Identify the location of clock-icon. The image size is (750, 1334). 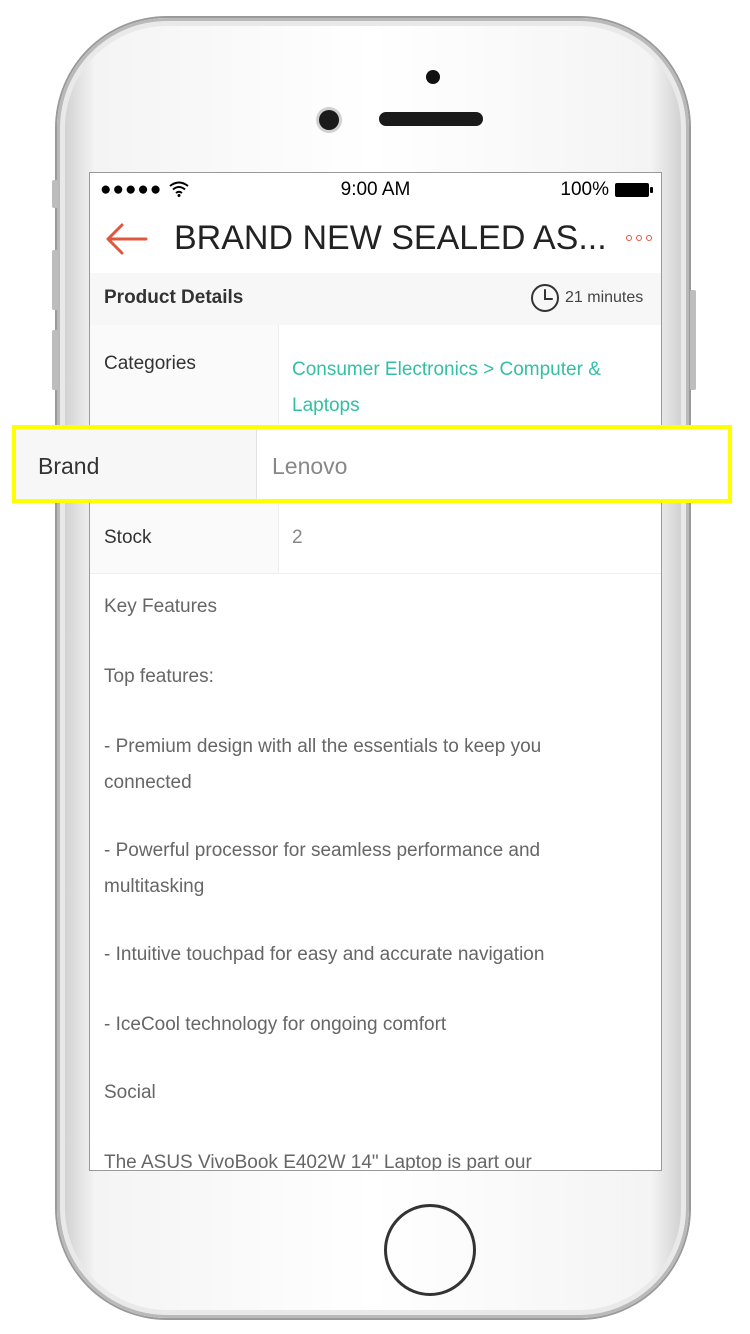
(545, 298).